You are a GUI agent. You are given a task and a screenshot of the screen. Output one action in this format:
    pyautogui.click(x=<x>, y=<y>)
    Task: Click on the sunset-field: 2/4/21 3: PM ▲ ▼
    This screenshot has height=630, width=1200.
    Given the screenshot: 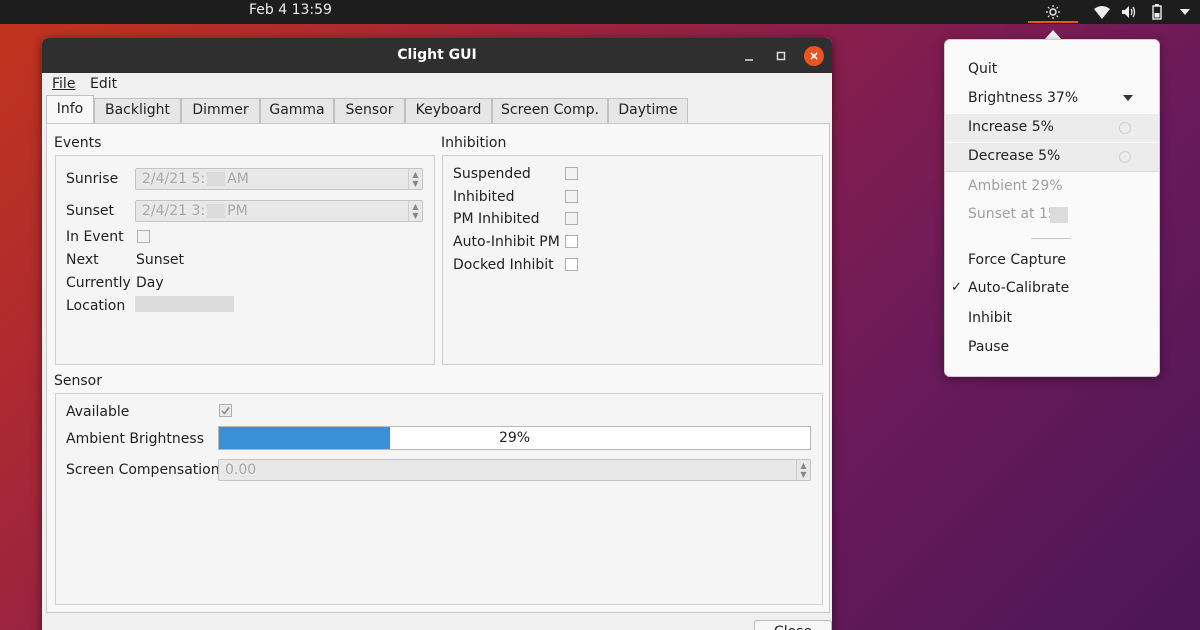 What is the action you would take?
    pyautogui.click(x=279, y=211)
    